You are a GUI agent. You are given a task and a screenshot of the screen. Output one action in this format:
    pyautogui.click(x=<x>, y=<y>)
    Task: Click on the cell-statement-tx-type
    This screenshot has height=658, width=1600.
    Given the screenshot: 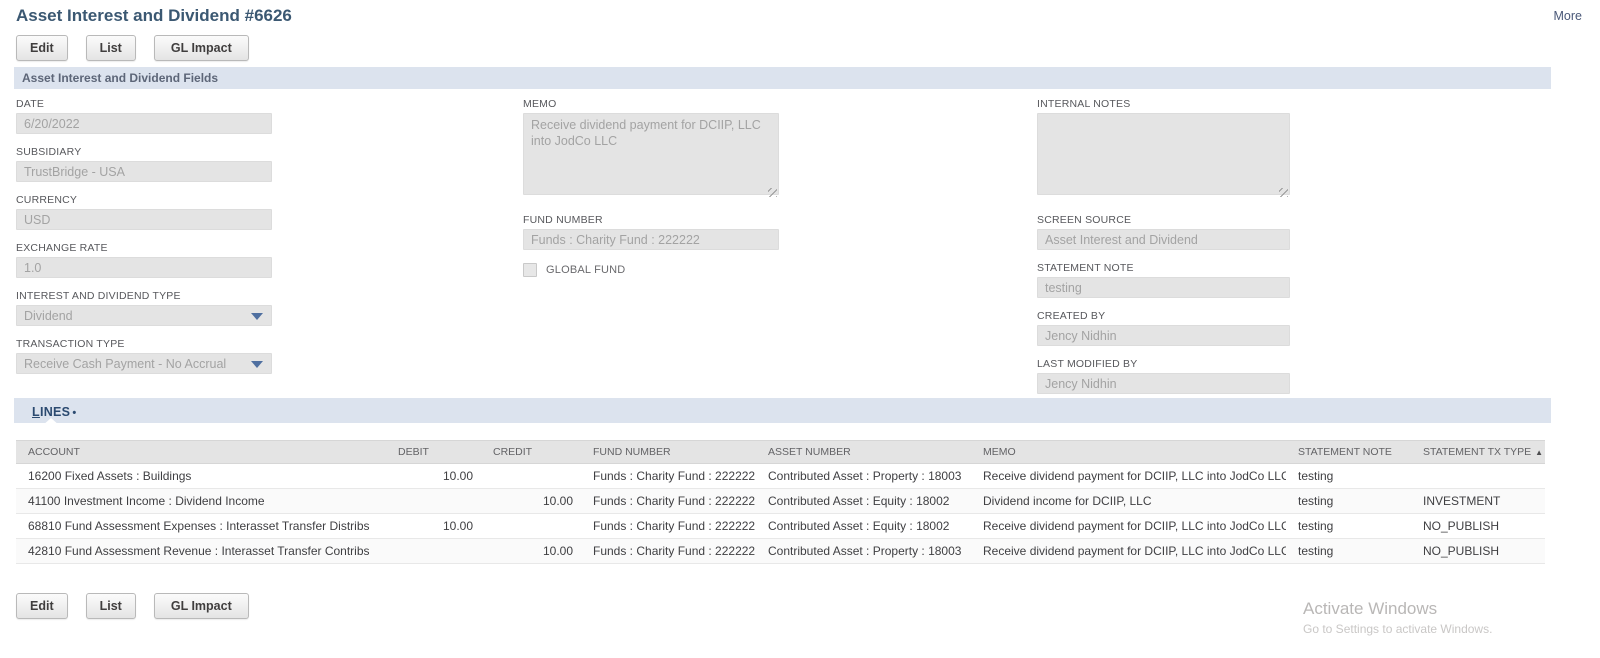 What is the action you would take?
    pyautogui.click(x=1478, y=476)
    